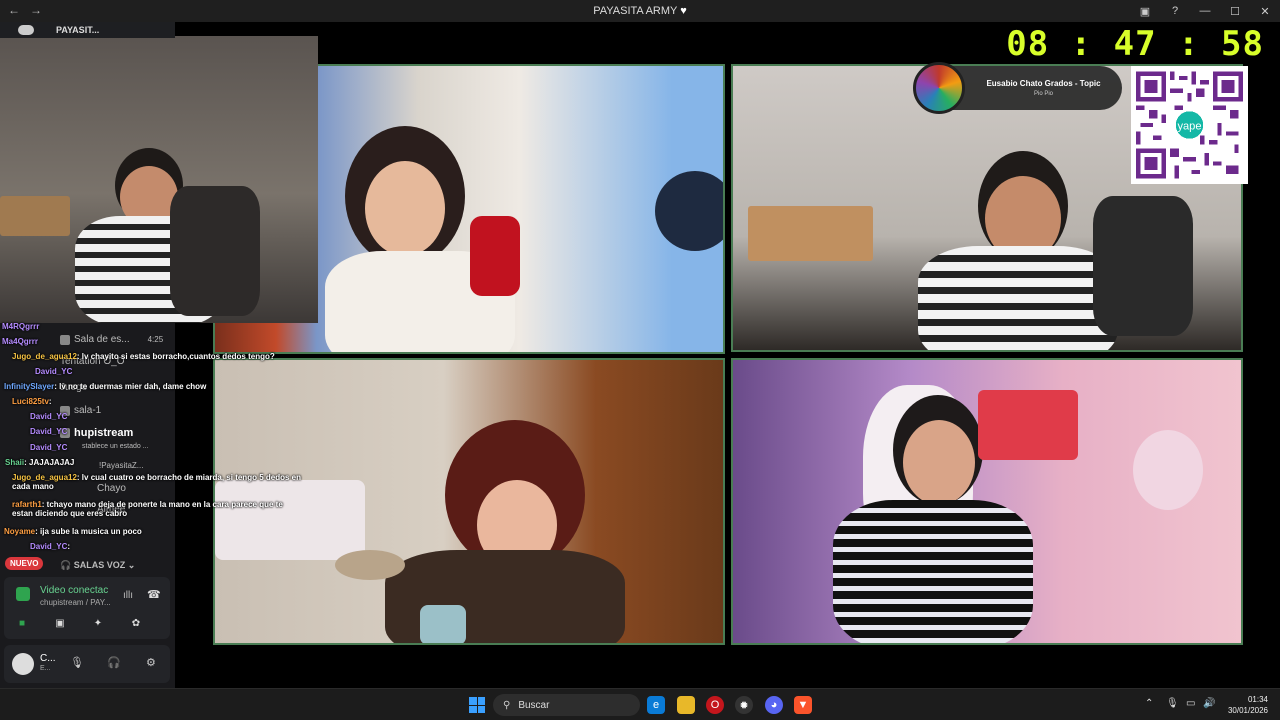 The image size is (1280, 720). I want to click on noise-suppression-icon: ıllı, so click(128, 595).